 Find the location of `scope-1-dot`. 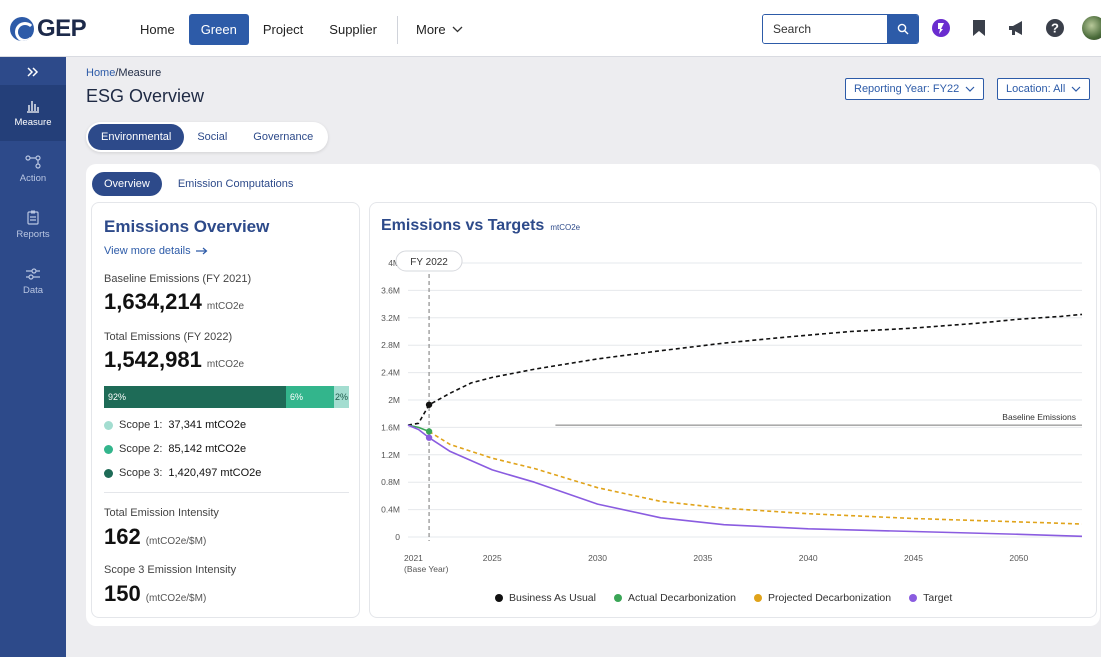

scope-1-dot is located at coordinates (108, 425).